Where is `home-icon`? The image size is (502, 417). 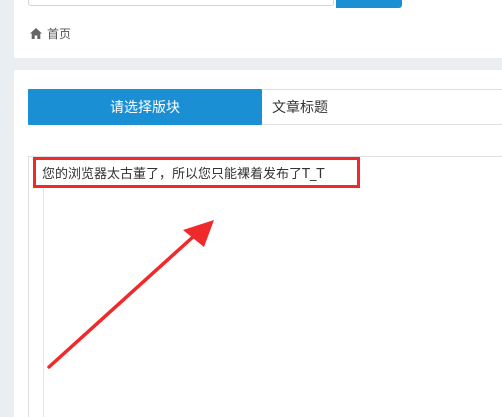 home-icon is located at coordinates (36, 33).